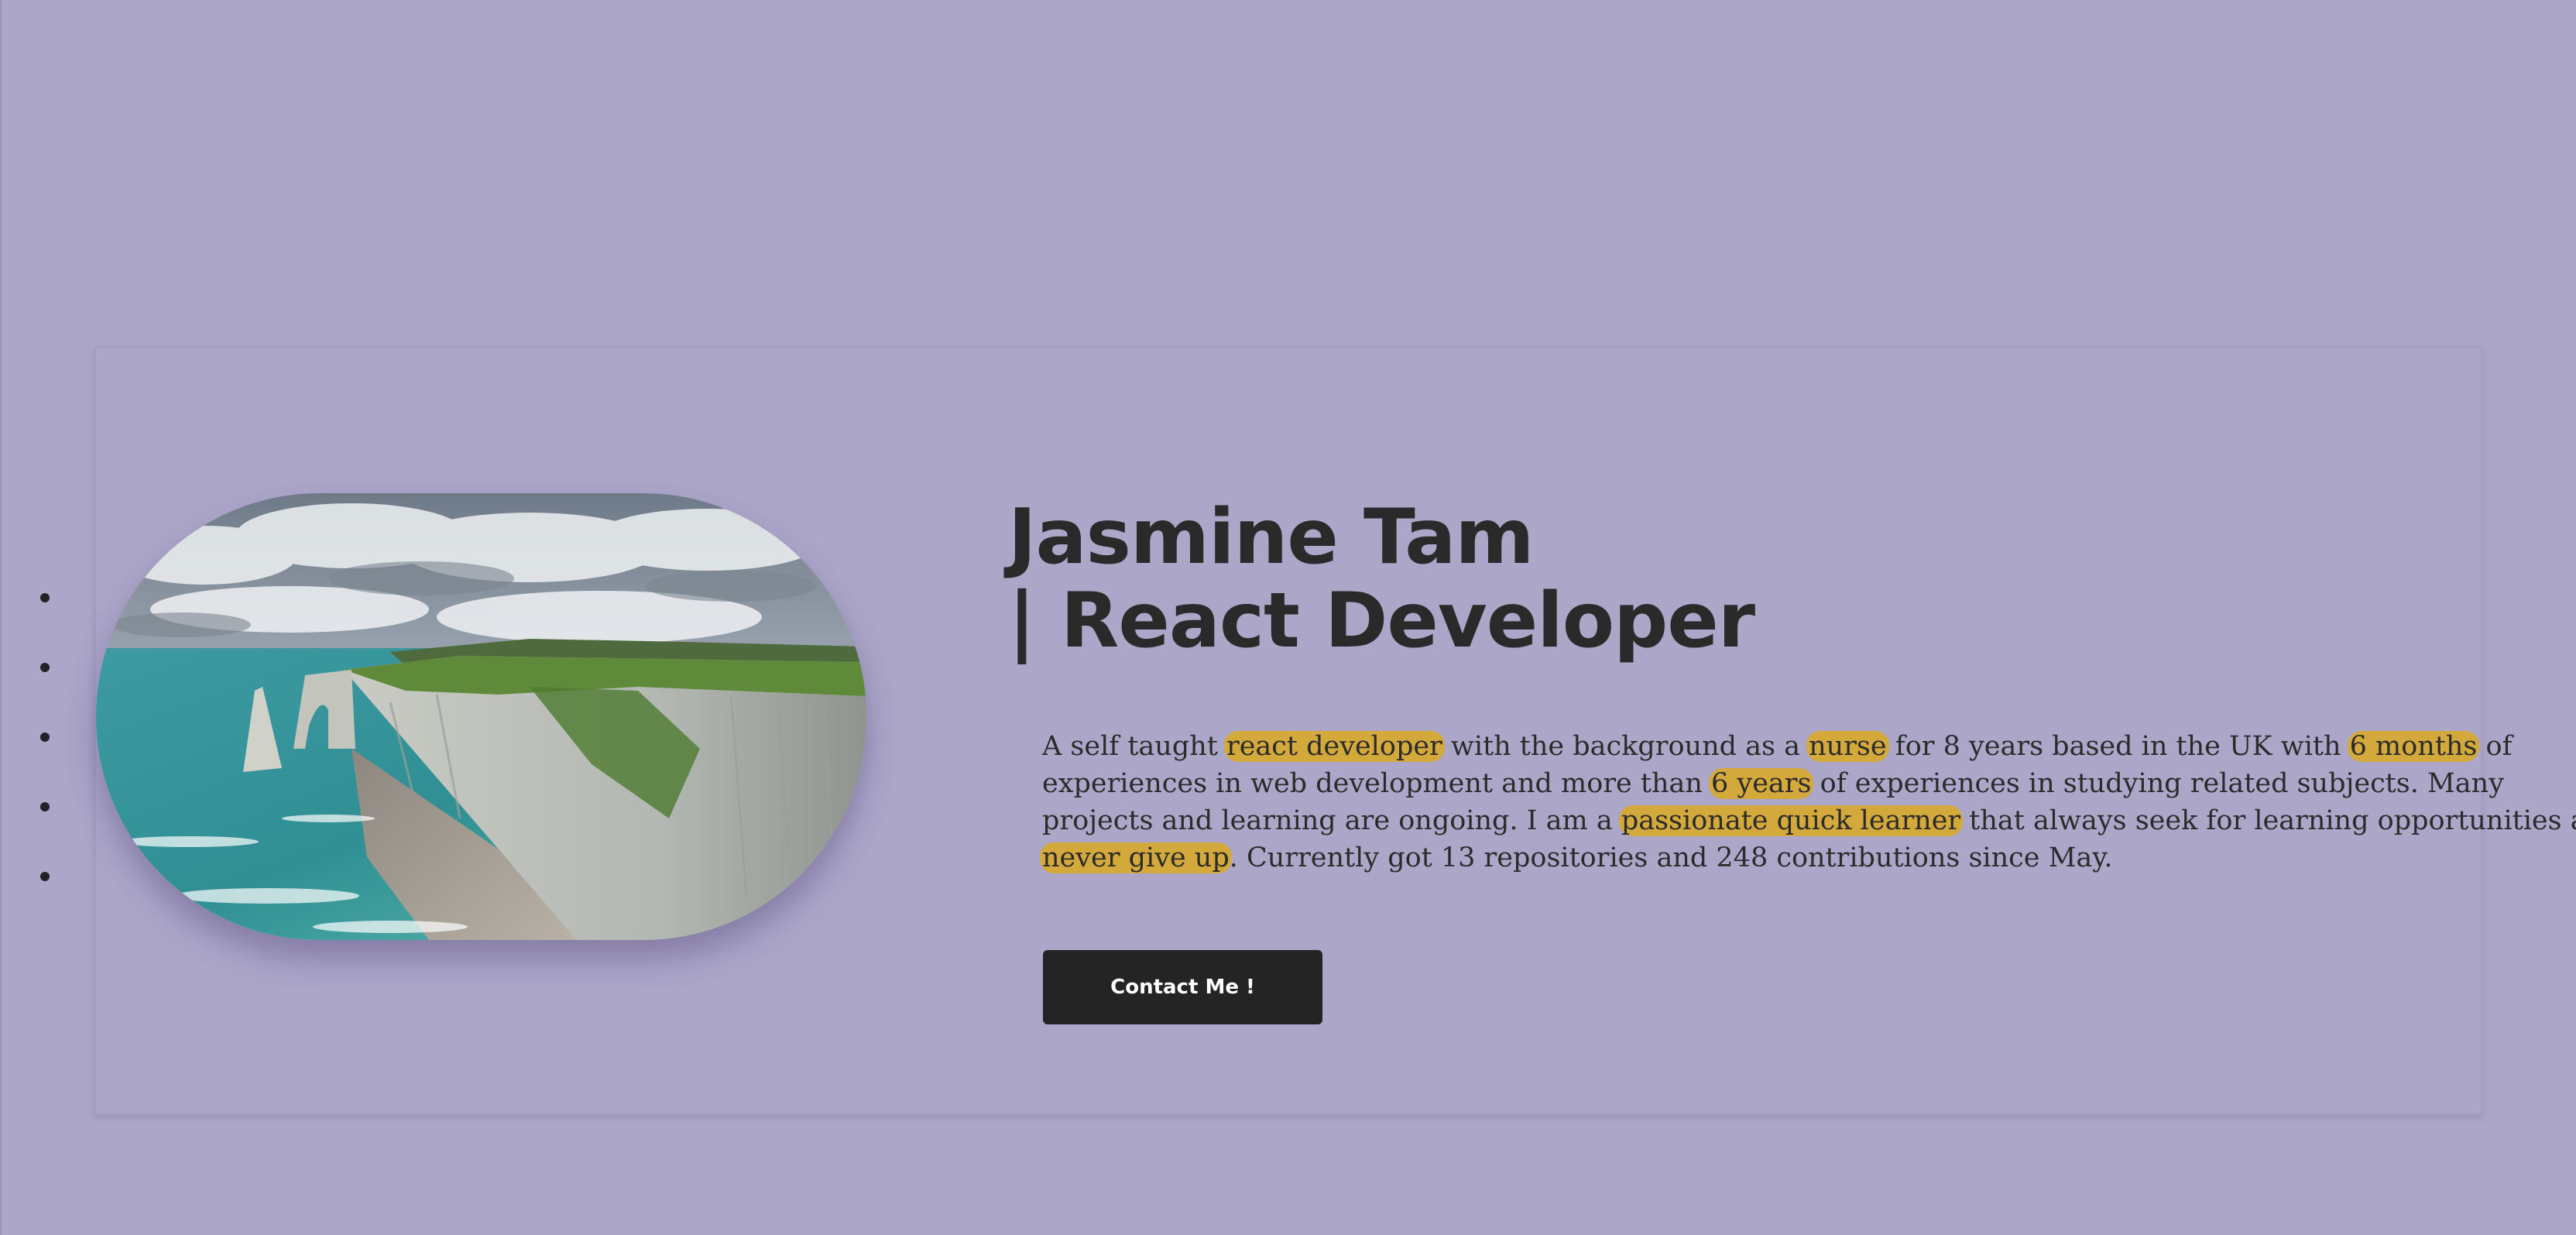 This screenshot has height=1235, width=2576. I want to click on bio-highlight: 6 years, so click(1761, 784).